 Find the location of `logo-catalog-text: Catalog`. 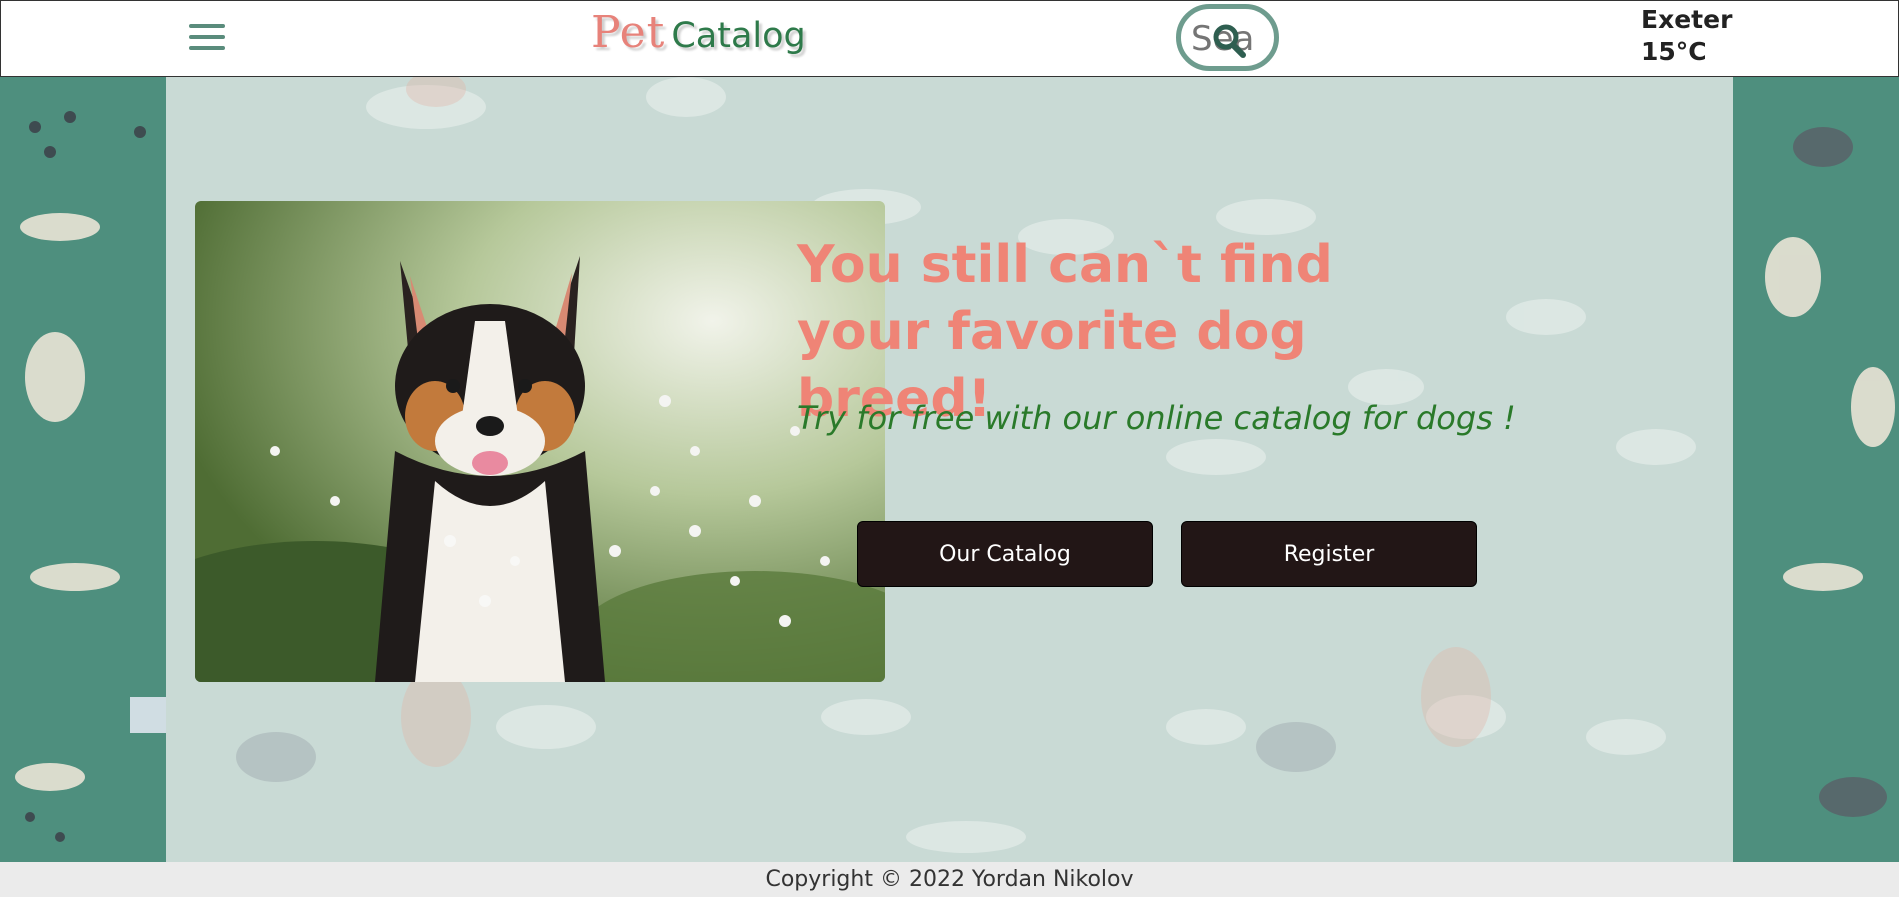

logo-catalog-text: Catalog is located at coordinates (738, 36).